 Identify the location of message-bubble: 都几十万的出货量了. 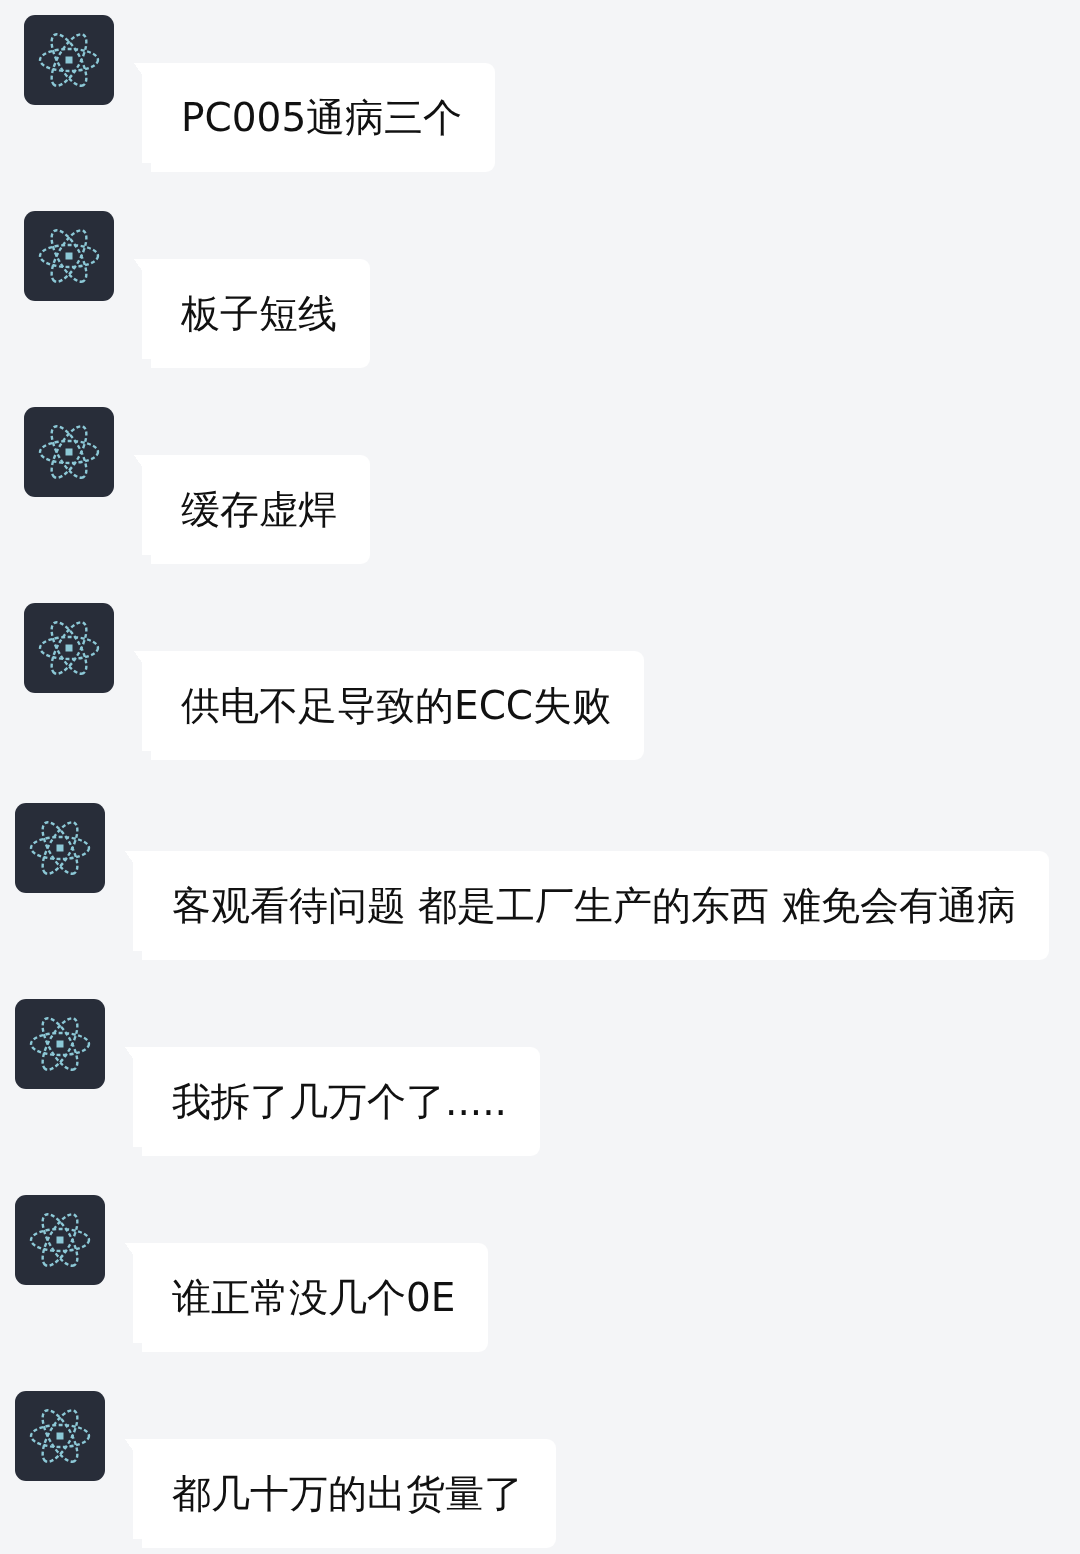
(340, 1493).